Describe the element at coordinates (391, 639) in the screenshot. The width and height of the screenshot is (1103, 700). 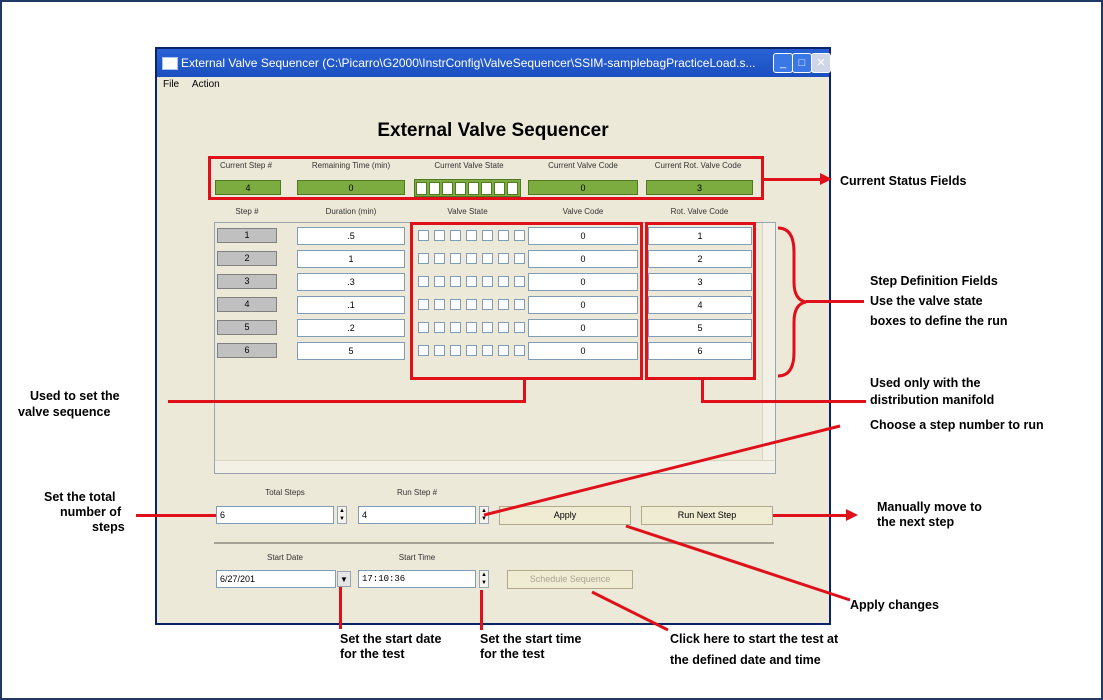
I see `annotation-start-date-1: Set the start date` at that location.